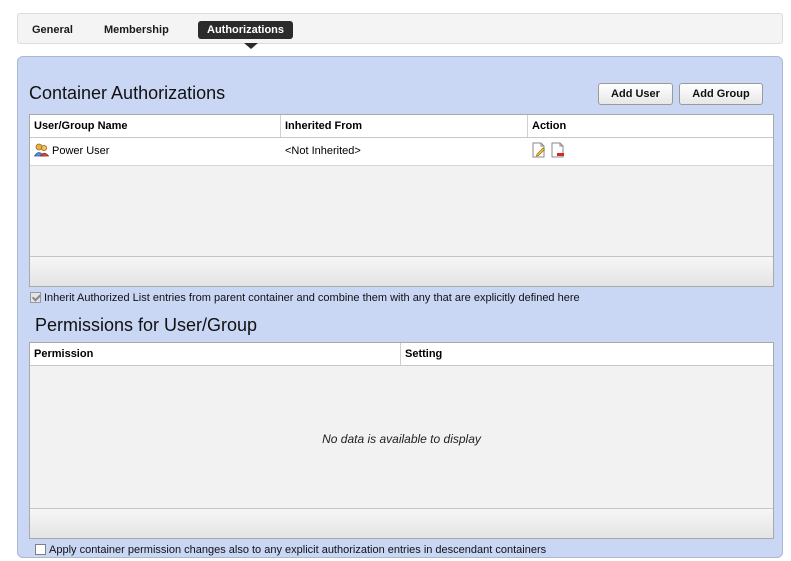  What do you see at coordinates (245, 30) in the screenshot?
I see `tab-authorizations: Authorizations` at bounding box center [245, 30].